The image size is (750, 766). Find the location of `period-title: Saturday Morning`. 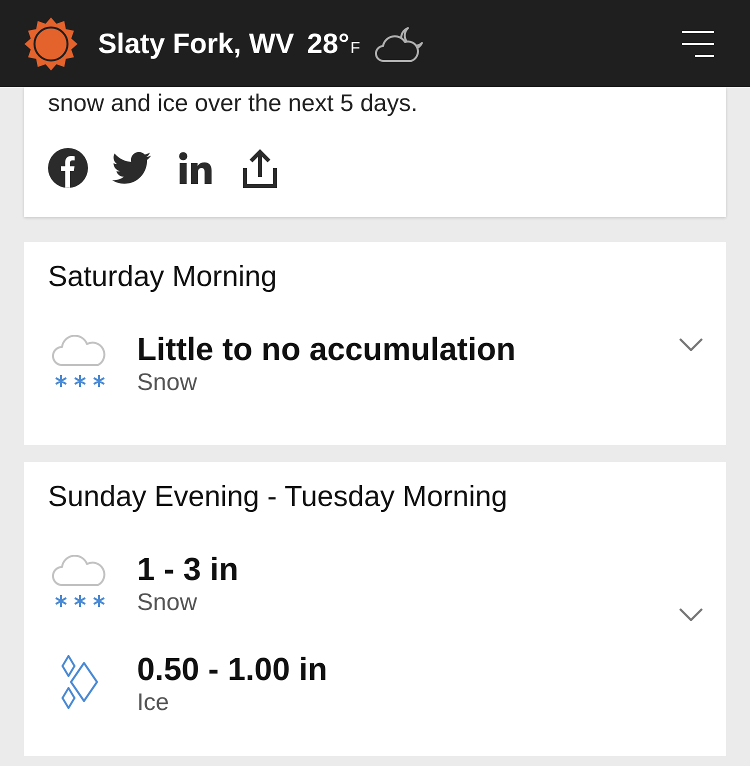

period-title: Saturday Morning is located at coordinates (163, 277).